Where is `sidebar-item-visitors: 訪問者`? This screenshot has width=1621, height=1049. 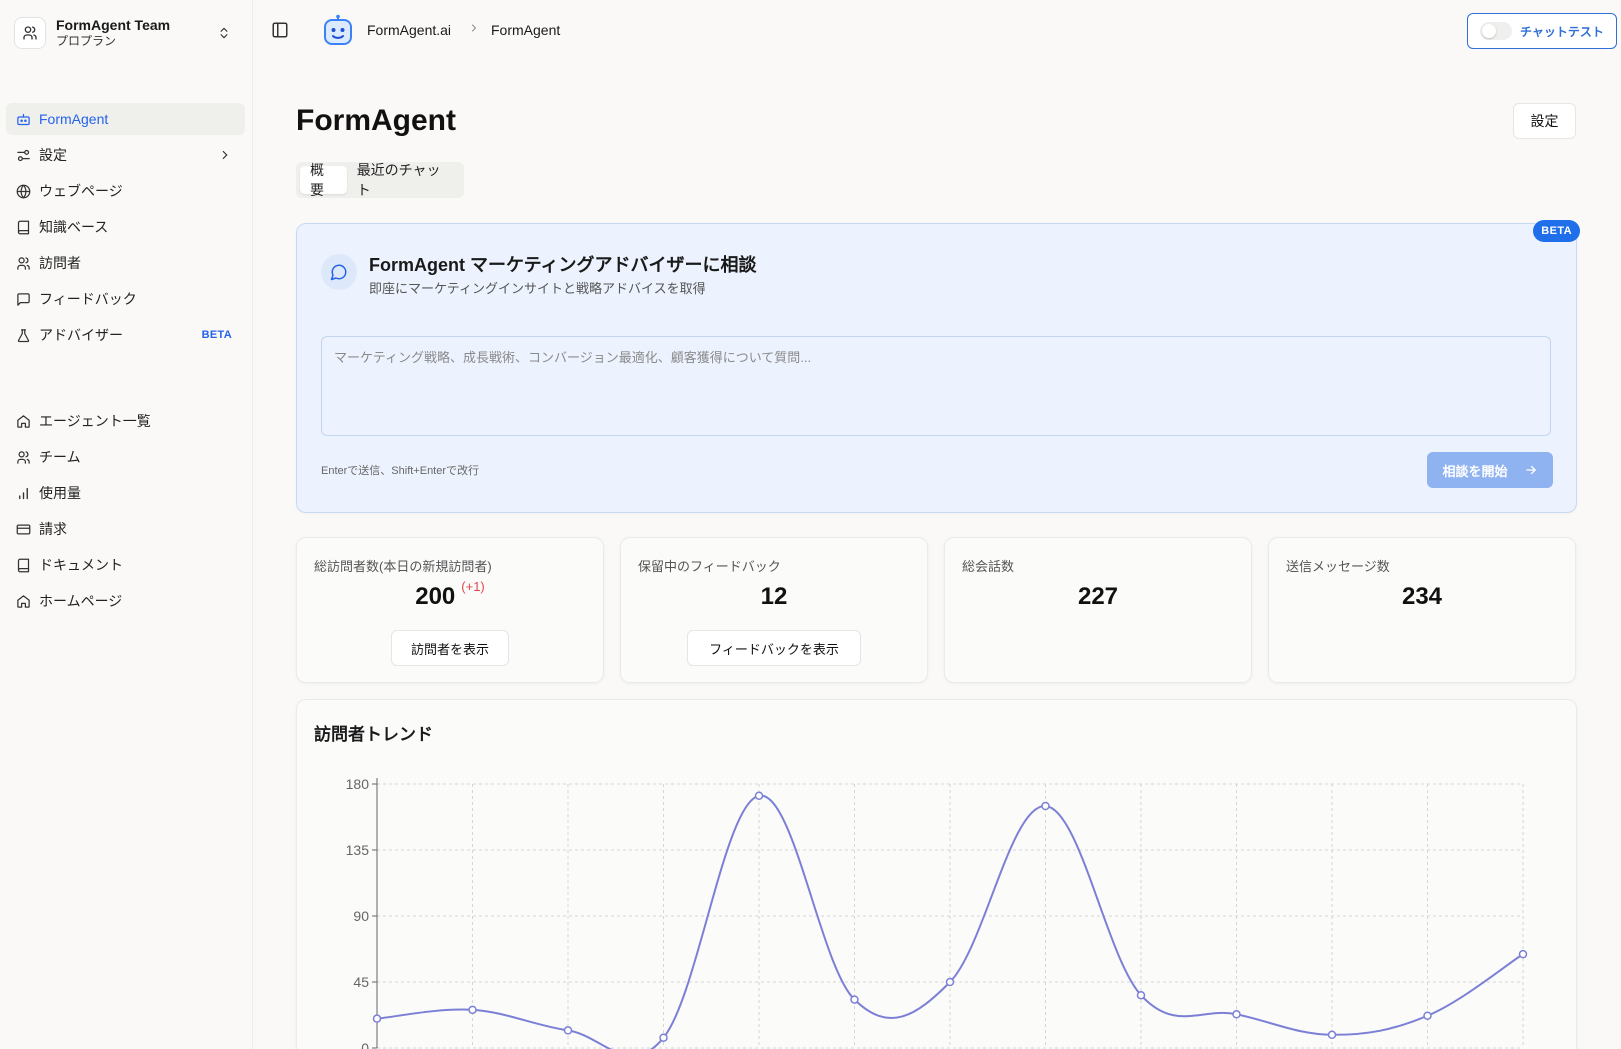 sidebar-item-visitors: 訪問者 is located at coordinates (125, 263).